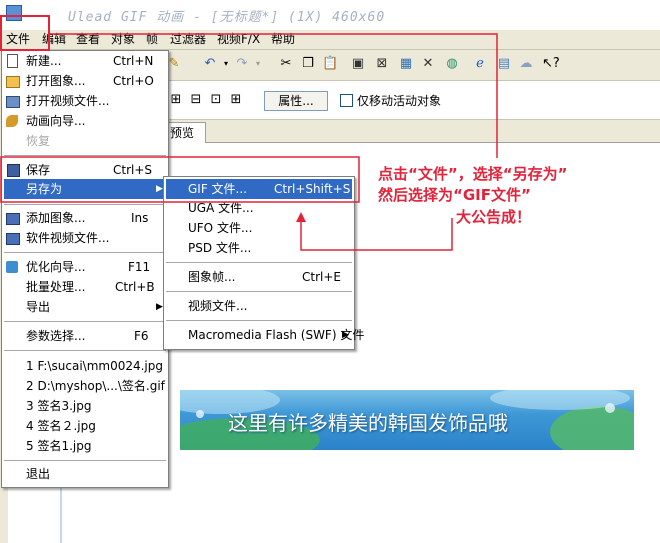 This screenshot has width=660, height=543. I want to click on annotation-line-1: 点击“文件”，选择“另存为”, so click(473, 174).